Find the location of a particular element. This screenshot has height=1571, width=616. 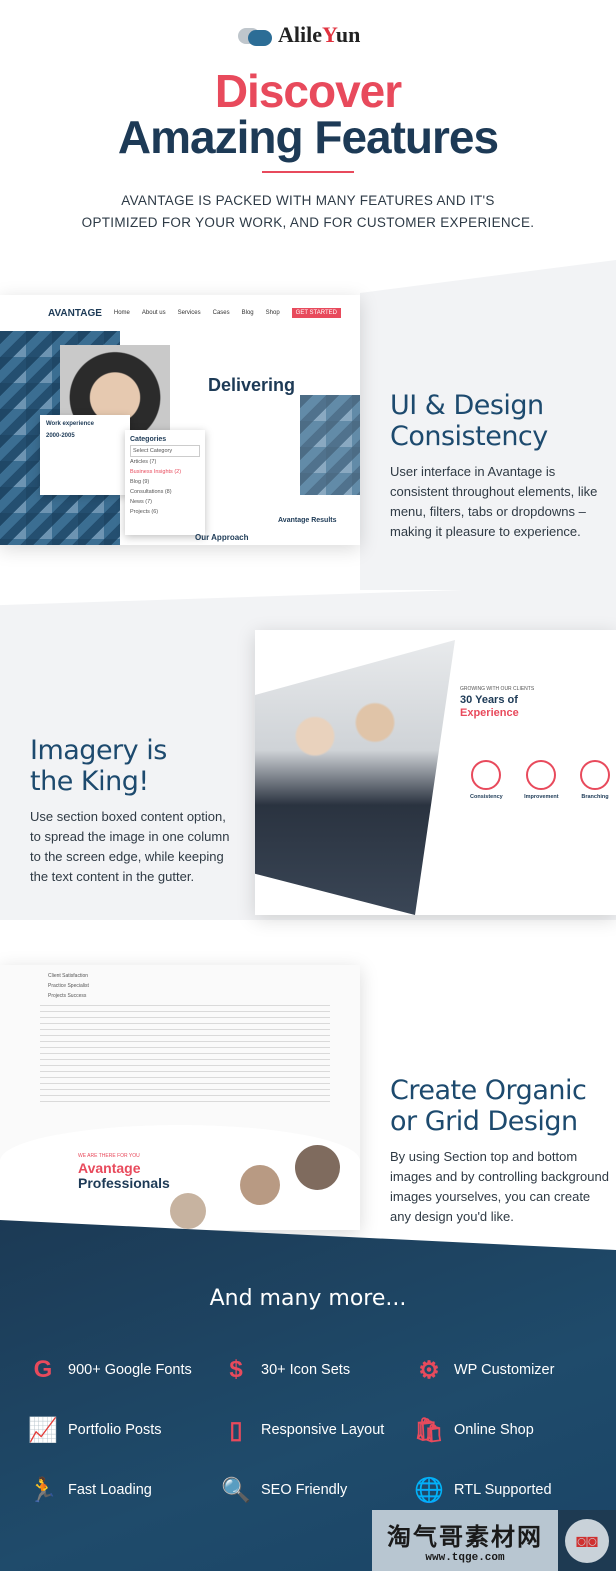

feature-item: 🔍 SEO Friendly is located at coordinates (317, 1490).